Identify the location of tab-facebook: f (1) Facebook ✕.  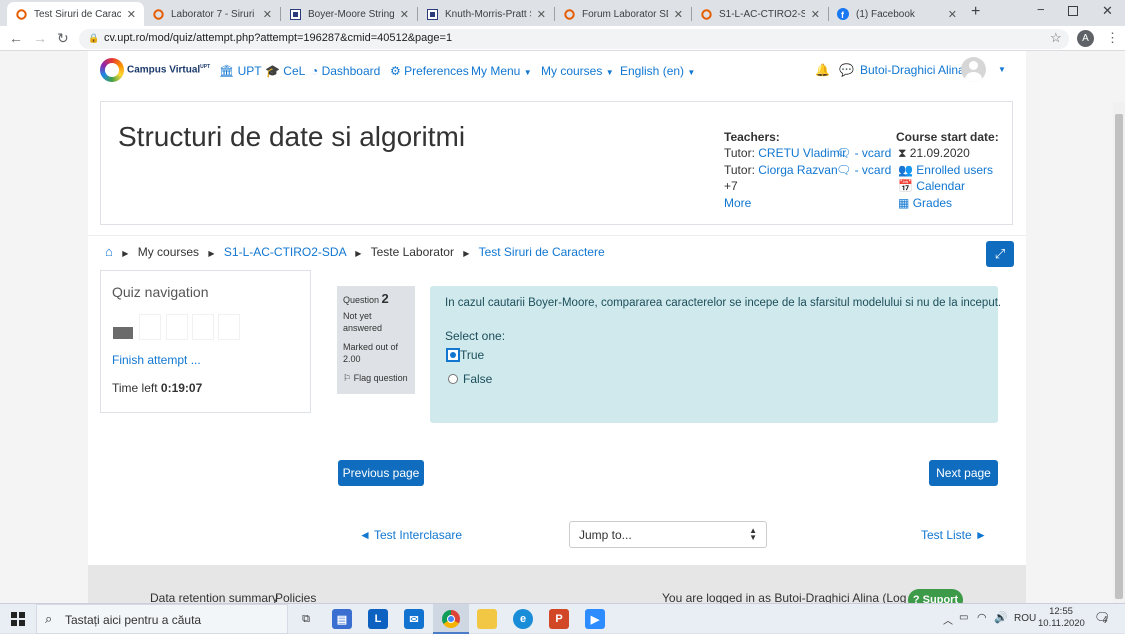
(897, 14).